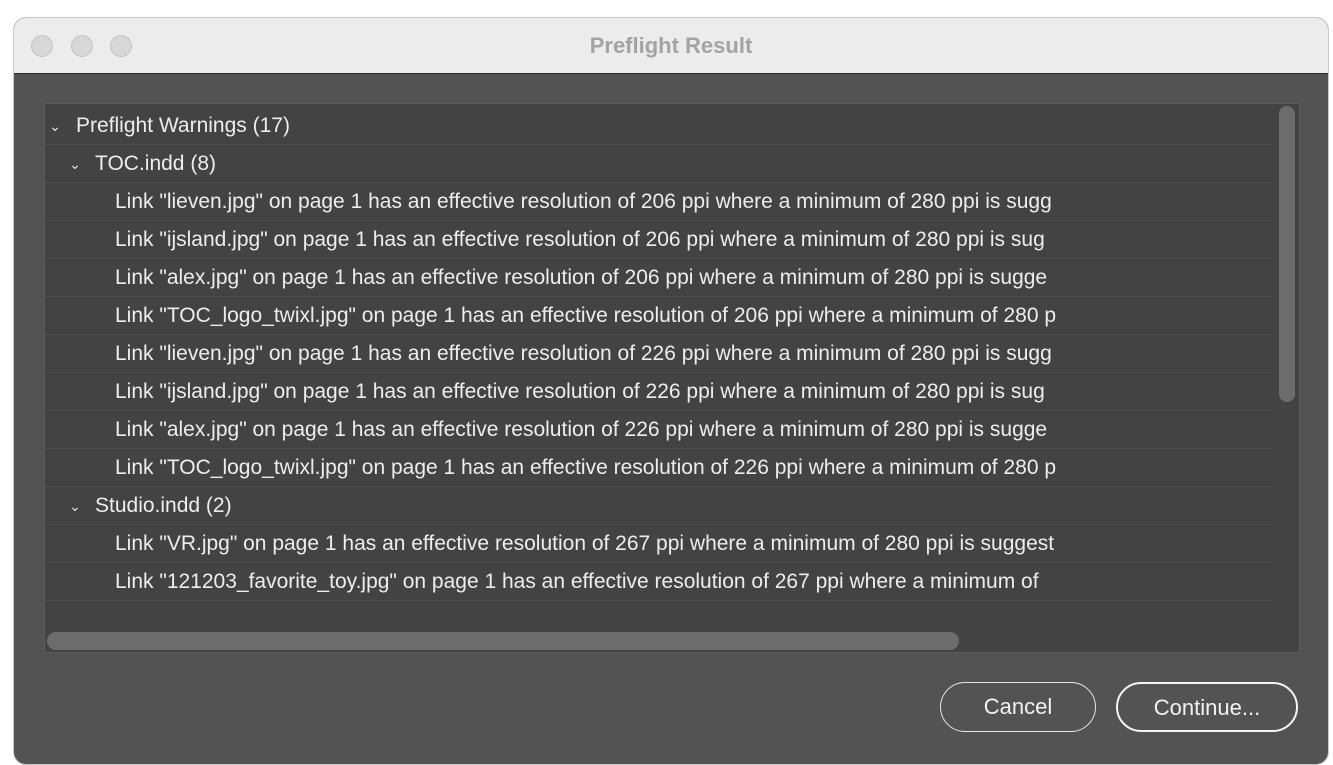 The height and width of the screenshot is (765, 1333). I want to click on horizontal-scrollbar-thumb, so click(503, 641).